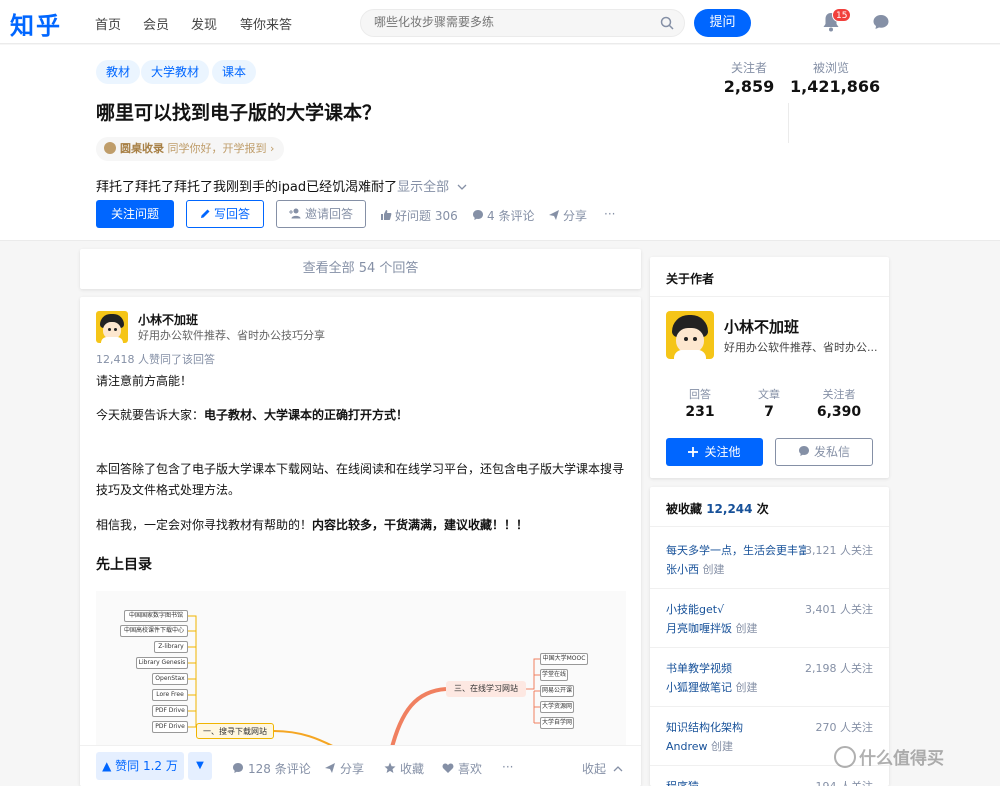 The image size is (1000, 786). I want to click on chevron-down-icon, so click(462, 187).